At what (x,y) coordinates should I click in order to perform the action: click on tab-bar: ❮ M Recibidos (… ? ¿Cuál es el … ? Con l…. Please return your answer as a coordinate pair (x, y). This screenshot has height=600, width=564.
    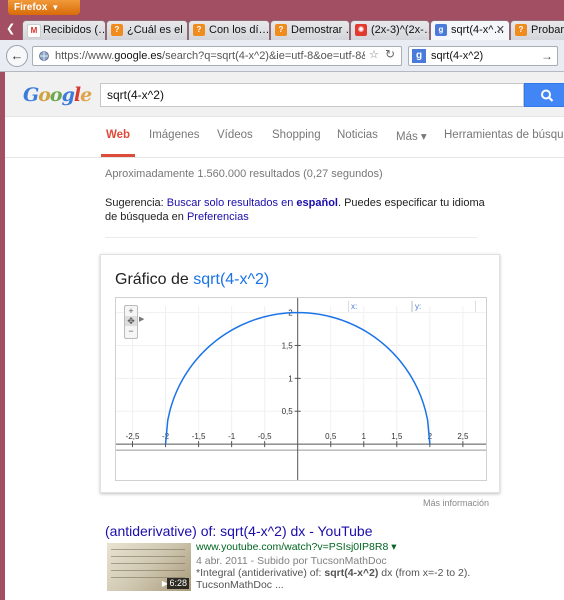
    Looking at the image, I should click on (282, 29).